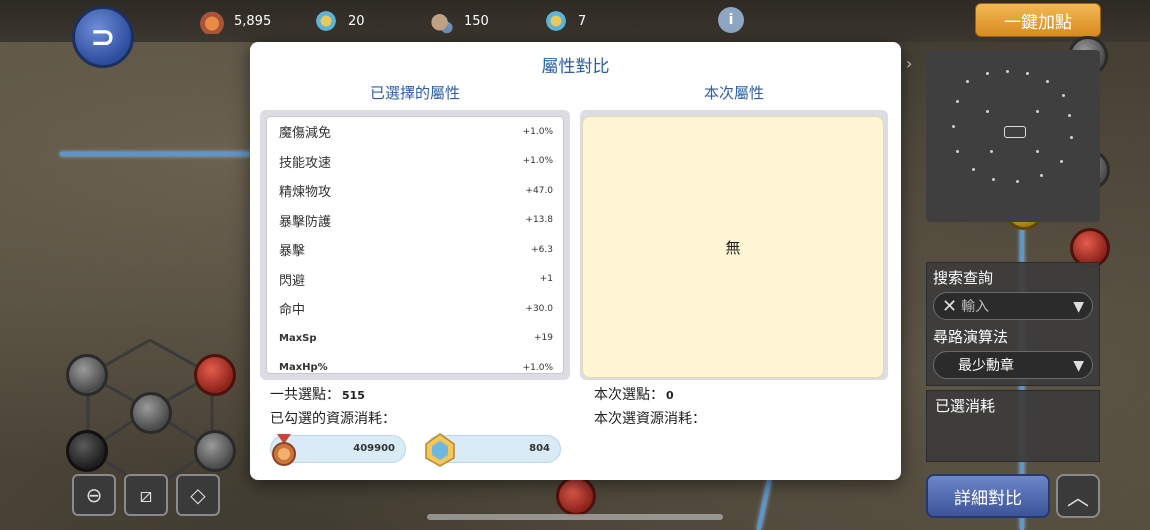 The width and height of the screenshot is (1150, 530). What do you see at coordinates (303, 368) in the screenshot?
I see `attribute-name: MaxHp%` at bounding box center [303, 368].